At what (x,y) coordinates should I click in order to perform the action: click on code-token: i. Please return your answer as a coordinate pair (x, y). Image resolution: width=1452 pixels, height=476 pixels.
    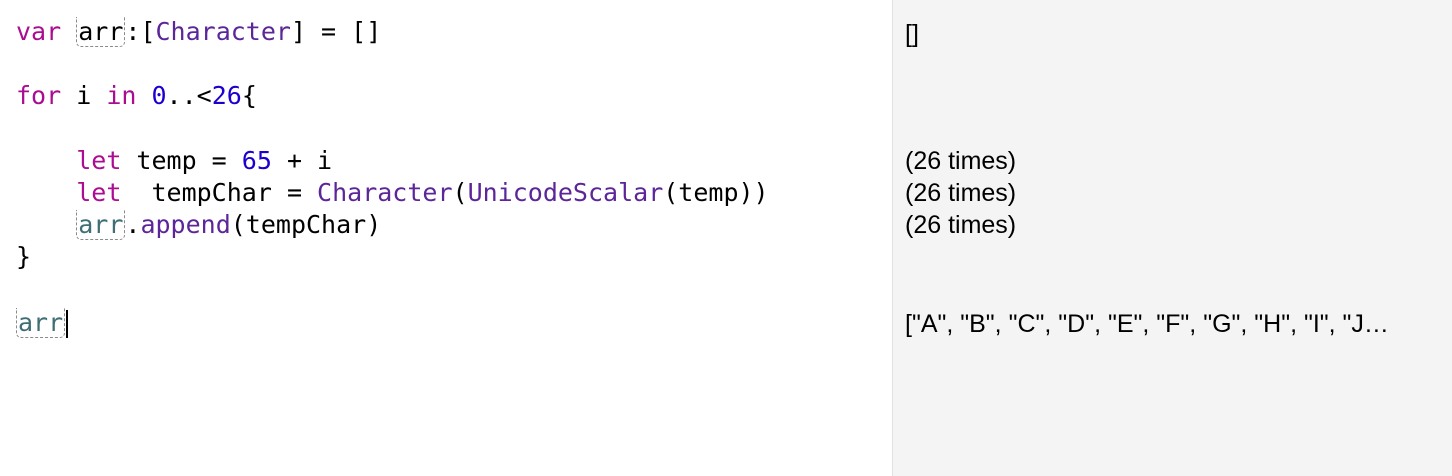
    Looking at the image, I should click on (84, 95).